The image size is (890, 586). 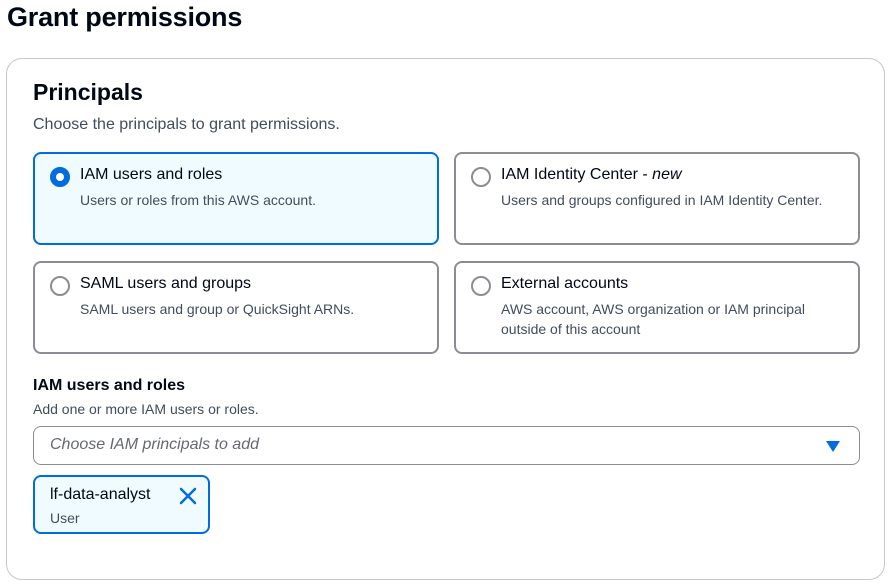 I want to click on field-description: Add one or more IAM users or roles., so click(x=146, y=409).